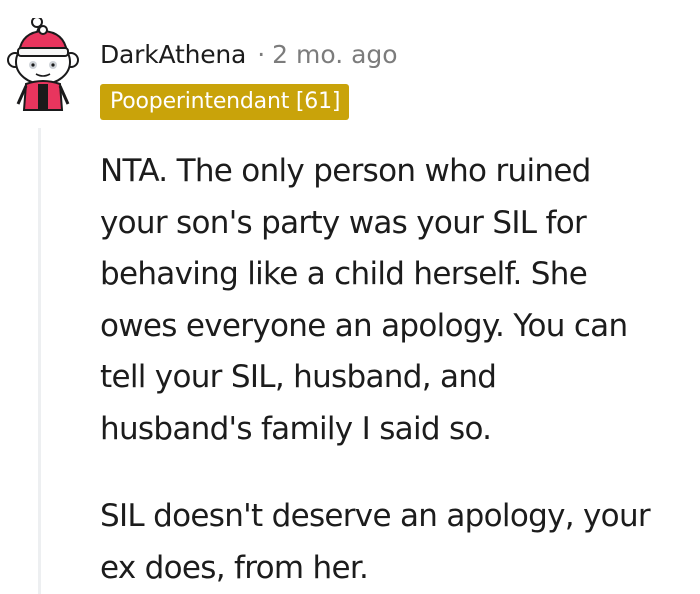 The image size is (700, 594). I want to click on comment-text-line: owes everyone an apology. You can, so click(364, 325).